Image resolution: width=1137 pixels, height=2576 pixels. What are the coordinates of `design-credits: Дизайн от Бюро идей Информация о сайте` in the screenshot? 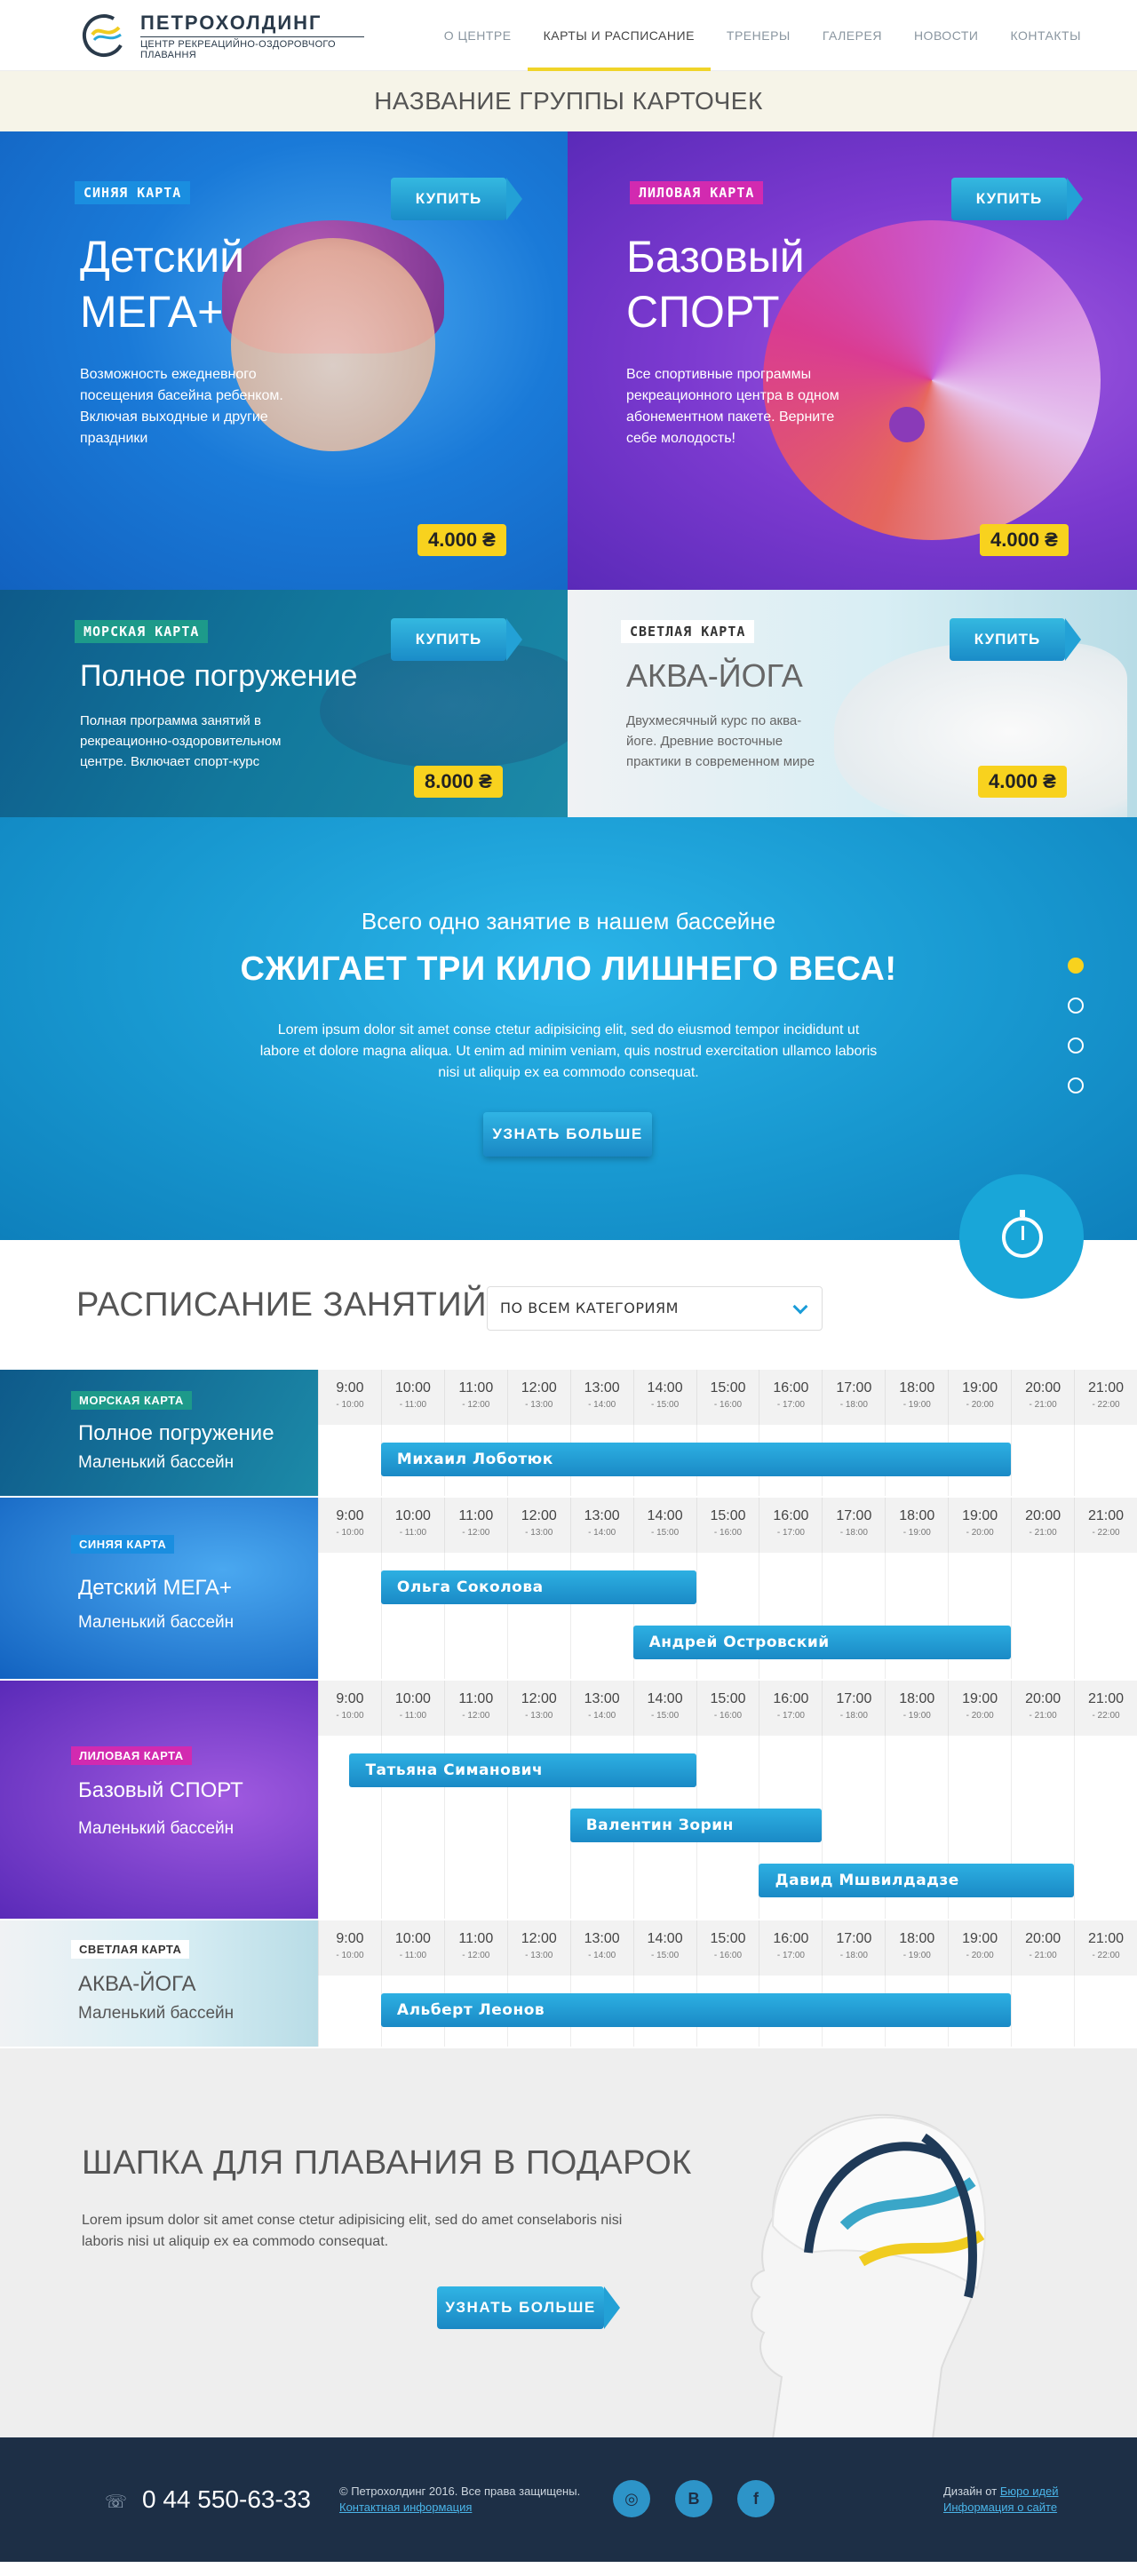 It's located at (1001, 2500).